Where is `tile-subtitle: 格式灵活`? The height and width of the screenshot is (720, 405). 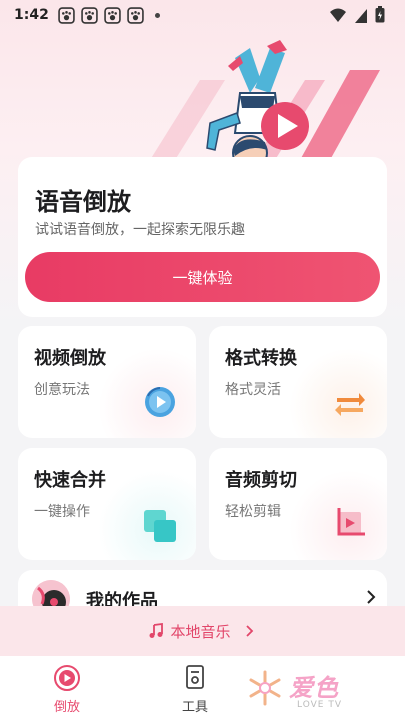
tile-subtitle: 格式灵活 is located at coordinates (253, 390).